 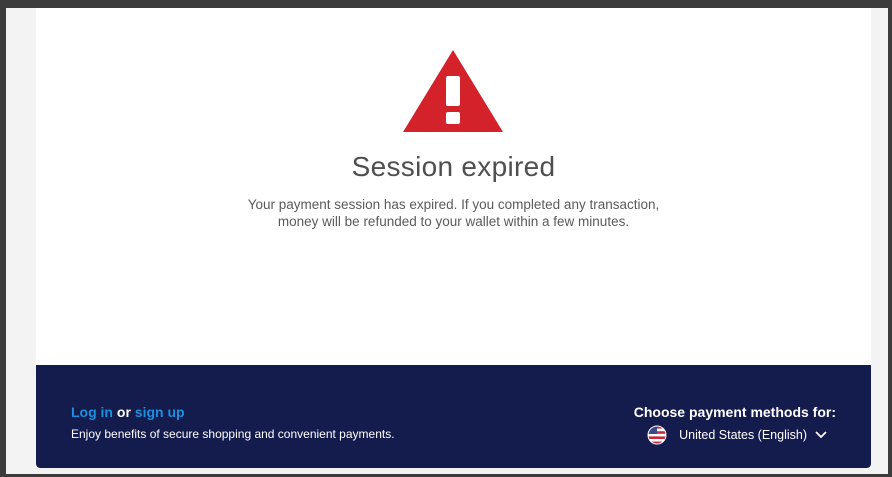 What do you see at coordinates (453, 91) in the screenshot?
I see `warning-triangle-icon` at bounding box center [453, 91].